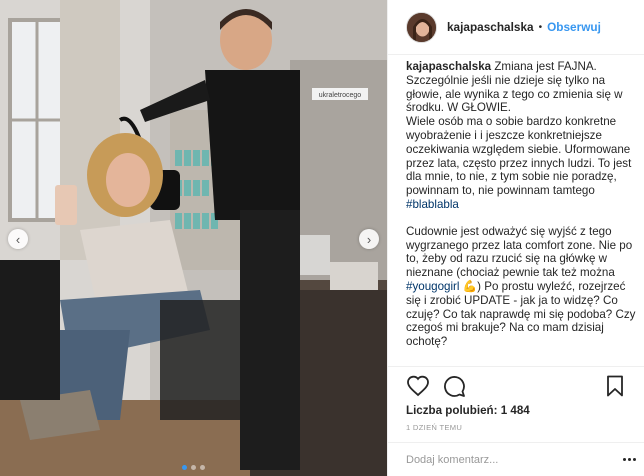 The image size is (644, 476). What do you see at coordinates (434, 427) in the screenshot?
I see `post-timestamp: 1 dzień temu` at bounding box center [434, 427].